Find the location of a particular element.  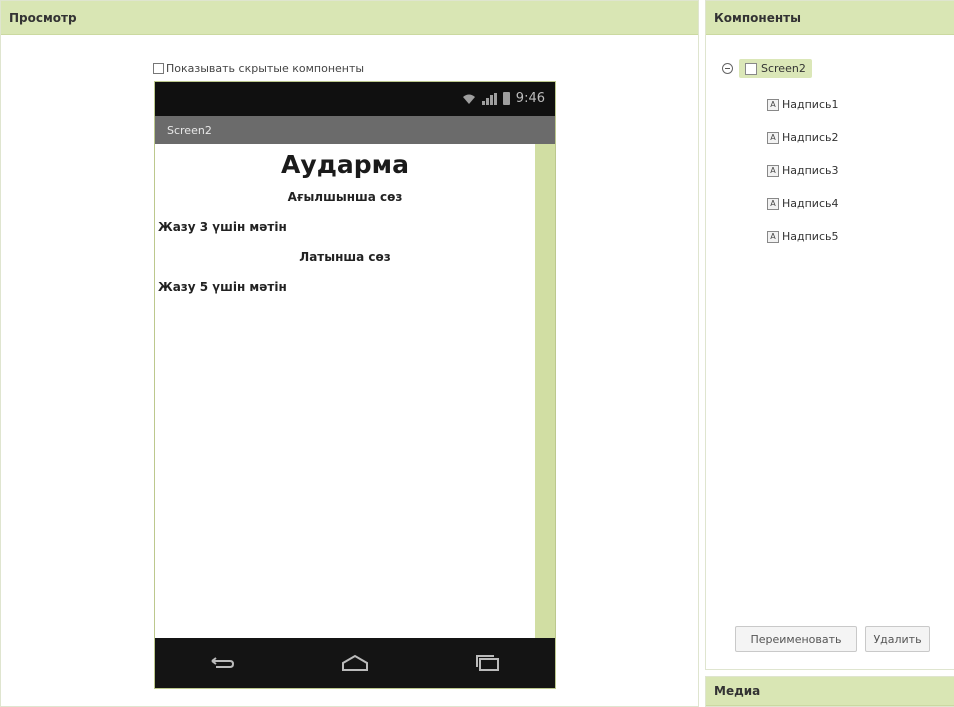

tree-node-screen2: Screen2 is located at coordinates (775, 68).